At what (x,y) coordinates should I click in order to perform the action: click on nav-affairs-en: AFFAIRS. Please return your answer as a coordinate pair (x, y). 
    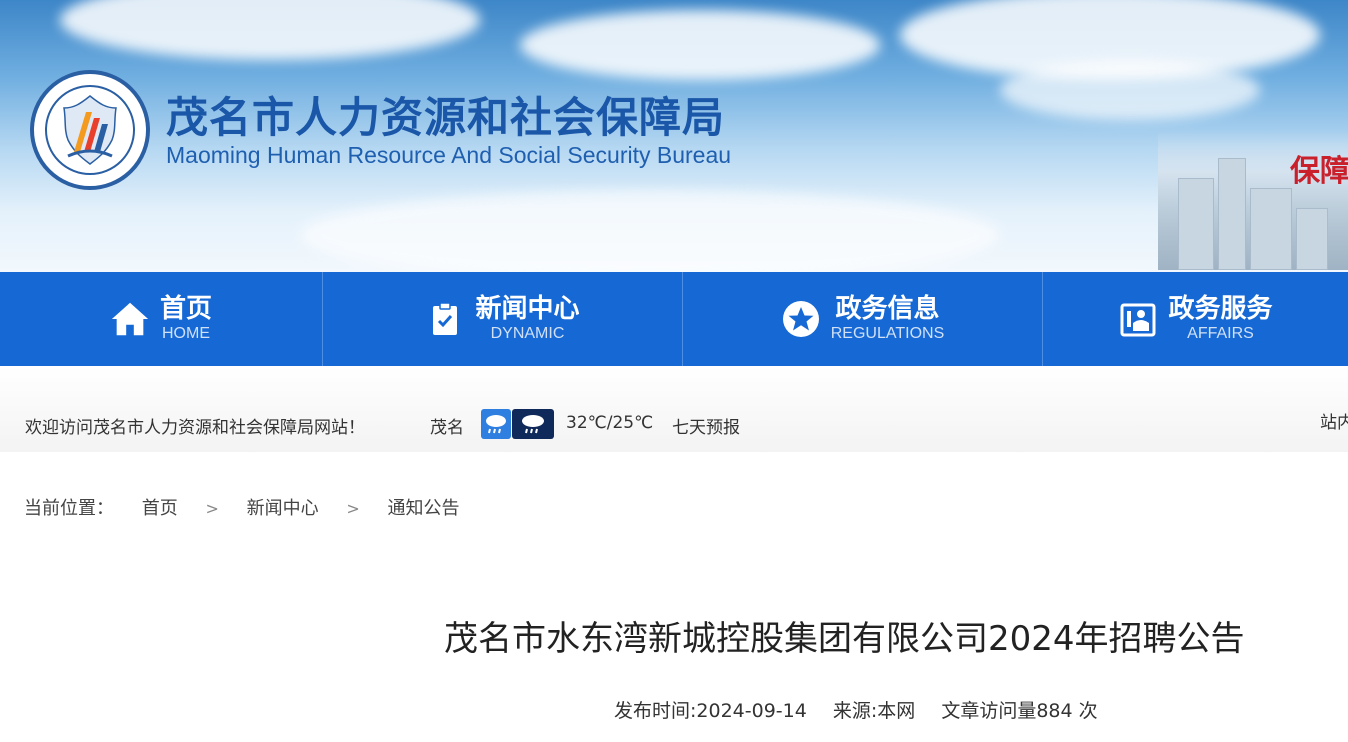
    Looking at the image, I should click on (1220, 333).